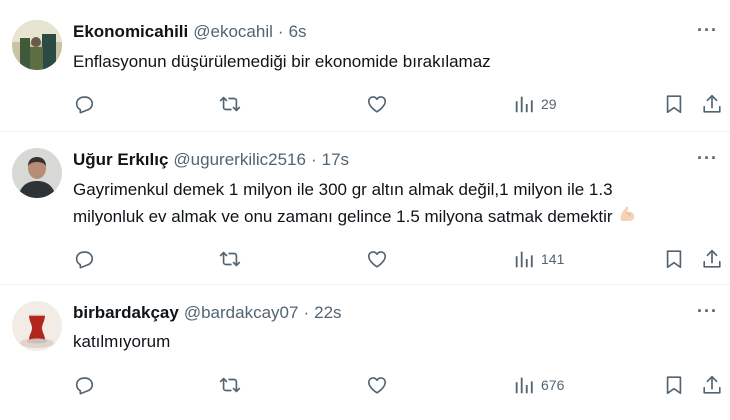 The height and width of the screenshot is (420, 730). What do you see at coordinates (239, 160) in the screenshot?
I see `handle: @ugurerkilic2516` at bounding box center [239, 160].